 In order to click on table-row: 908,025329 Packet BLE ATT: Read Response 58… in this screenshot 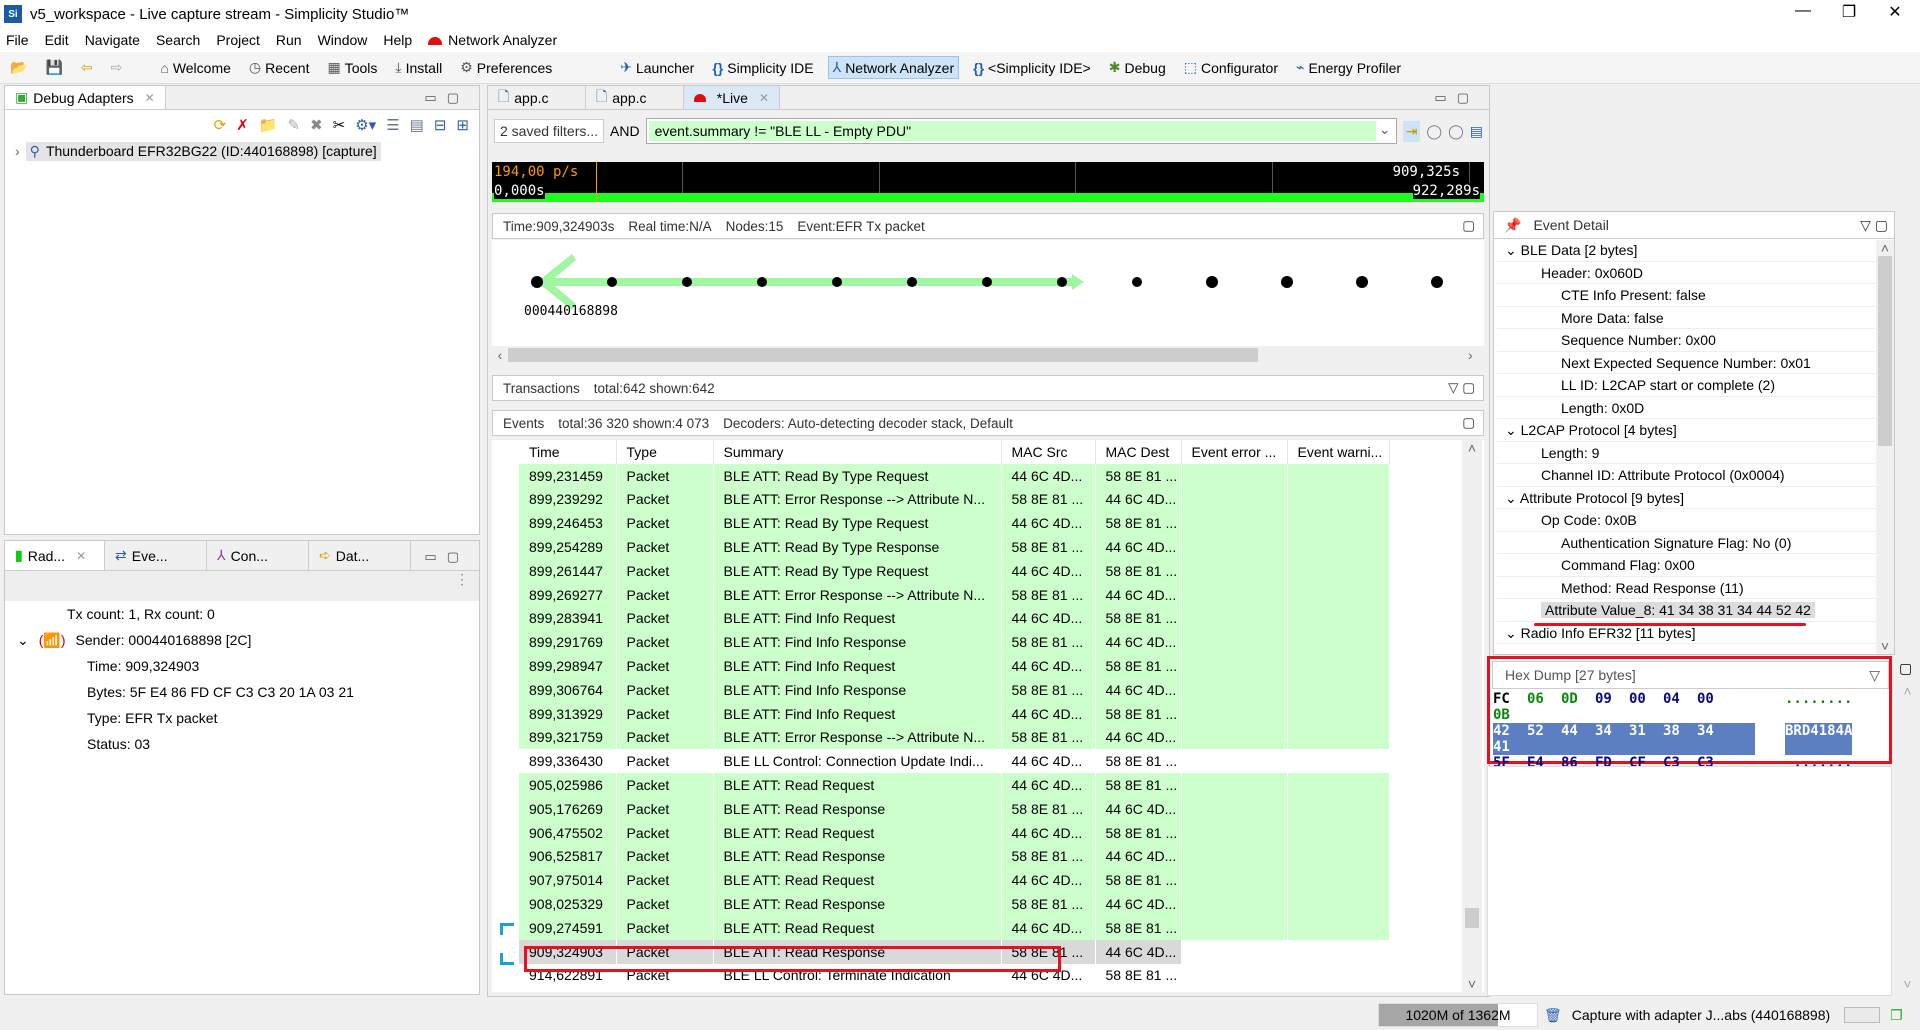, I will do `click(954, 904)`.